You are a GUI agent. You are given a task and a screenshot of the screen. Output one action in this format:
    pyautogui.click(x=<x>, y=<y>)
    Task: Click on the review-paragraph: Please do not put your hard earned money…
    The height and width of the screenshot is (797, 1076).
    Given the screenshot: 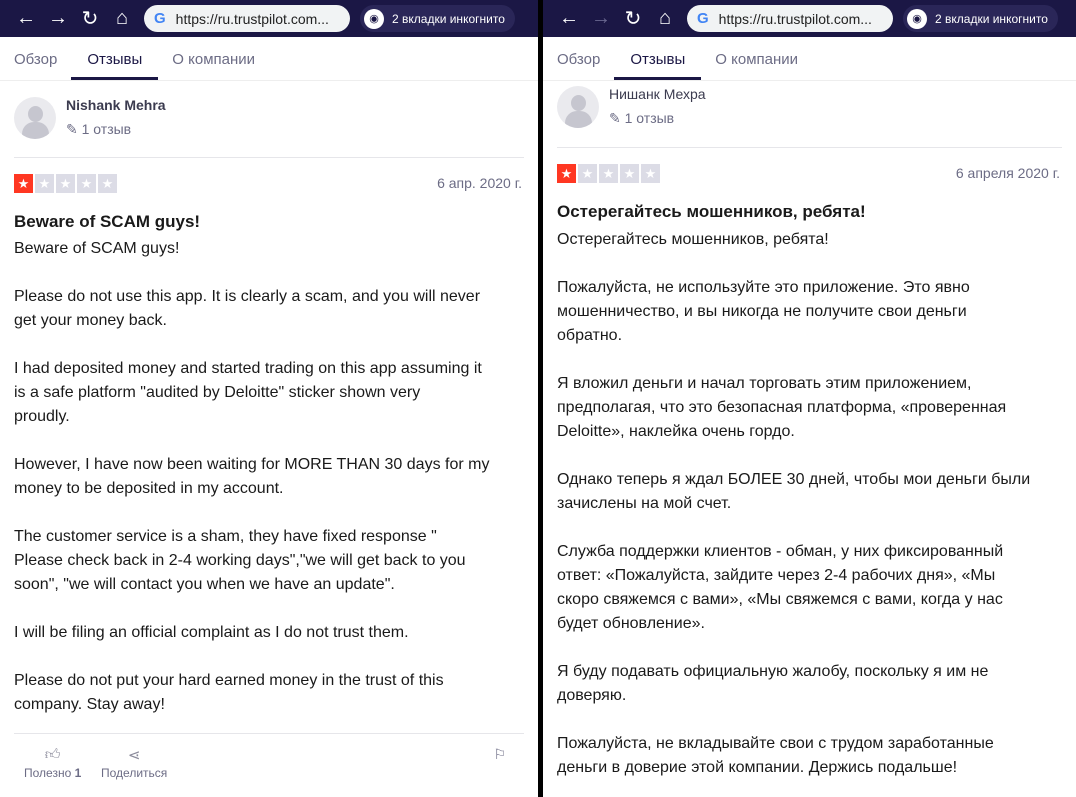 What is the action you would take?
    pyautogui.click(x=269, y=693)
    